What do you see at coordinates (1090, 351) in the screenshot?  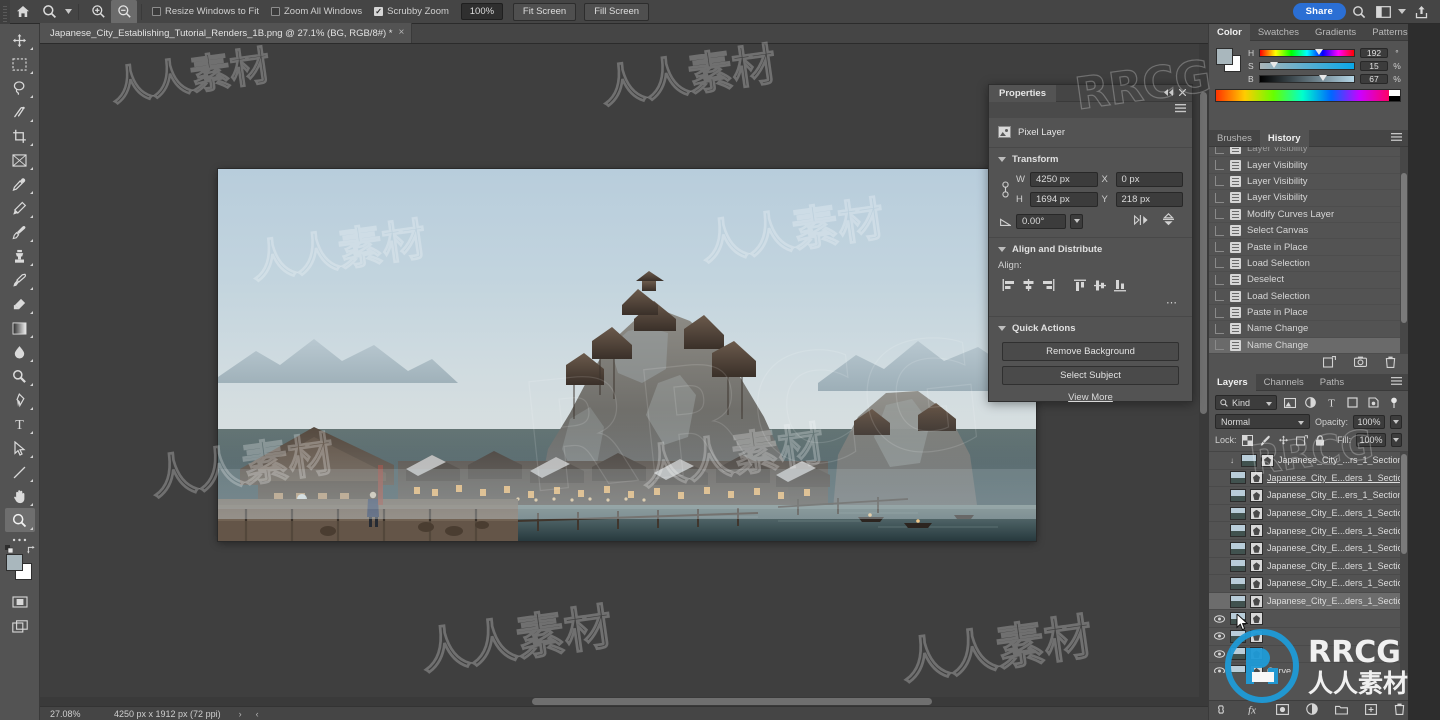 I see `remove-background-button: Remove Background` at bounding box center [1090, 351].